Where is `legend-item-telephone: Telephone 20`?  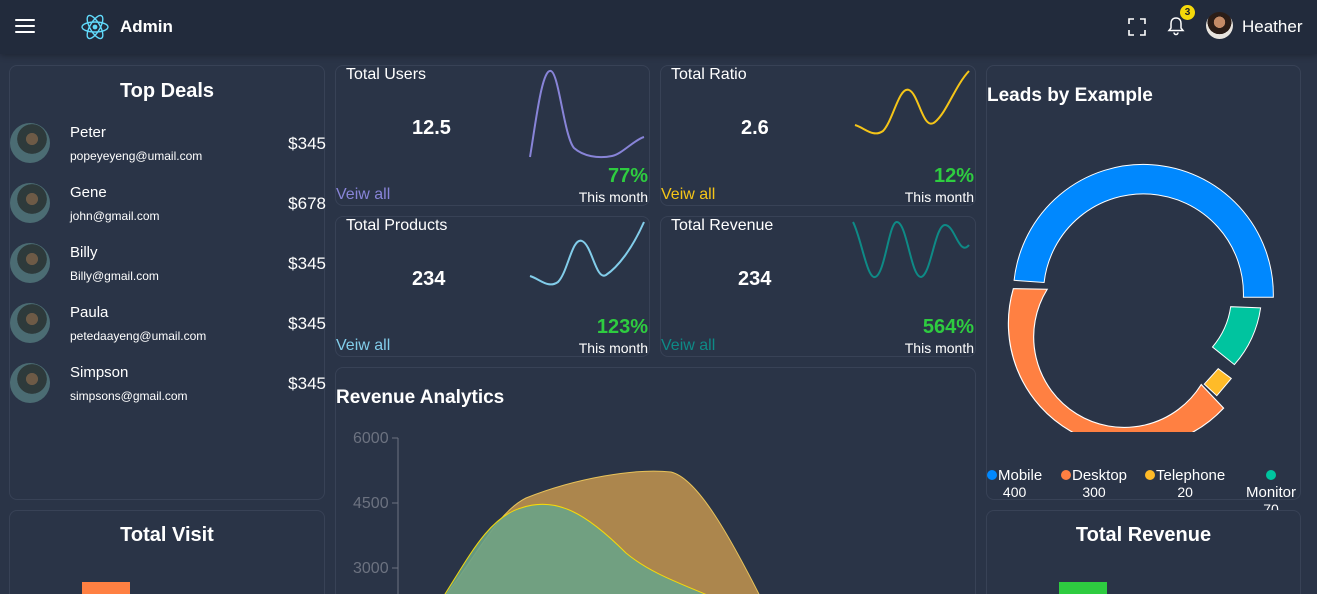 legend-item-telephone: Telephone 20 is located at coordinates (1185, 483).